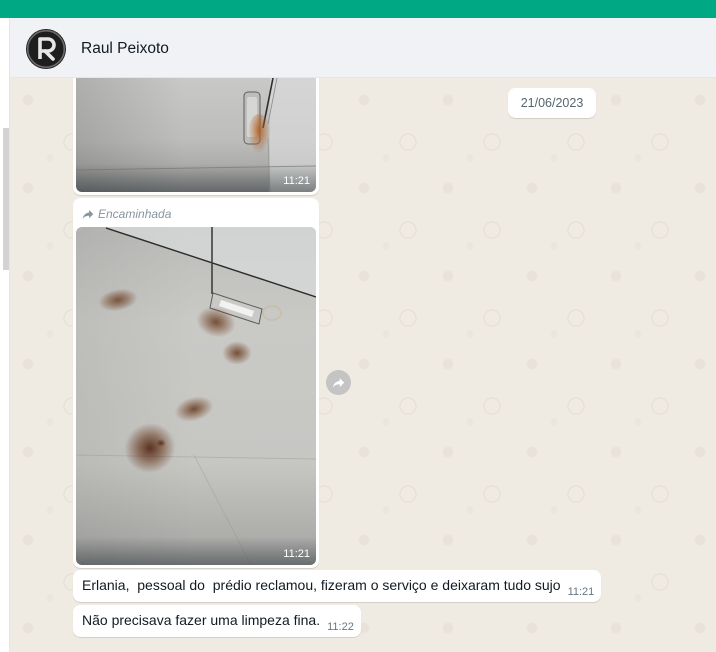 The image size is (716, 652). I want to click on message-time: 11:22, so click(340, 627).